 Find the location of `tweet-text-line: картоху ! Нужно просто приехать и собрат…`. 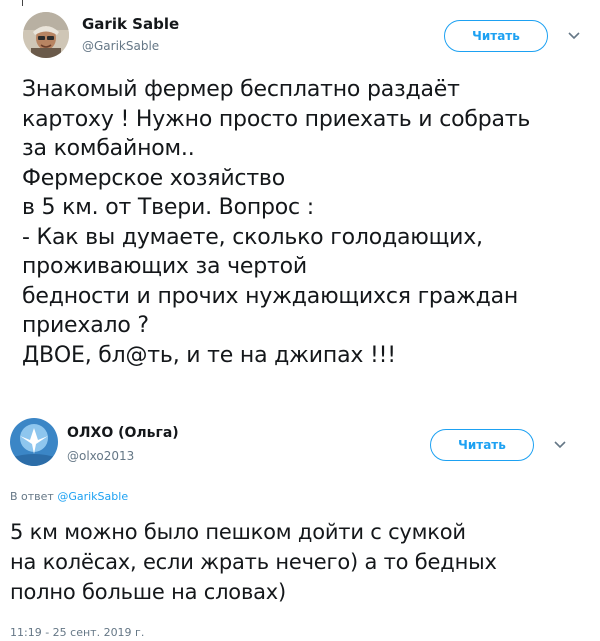

tweet-text-line: картоху ! Нужно просто приехать и собрат… is located at coordinates (276, 119).